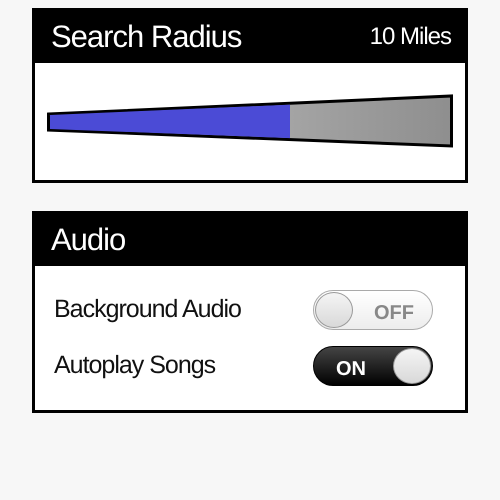 This screenshot has width=500, height=500. Describe the element at coordinates (147, 310) in the screenshot. I see `setting-label: Background Audio` at that location.